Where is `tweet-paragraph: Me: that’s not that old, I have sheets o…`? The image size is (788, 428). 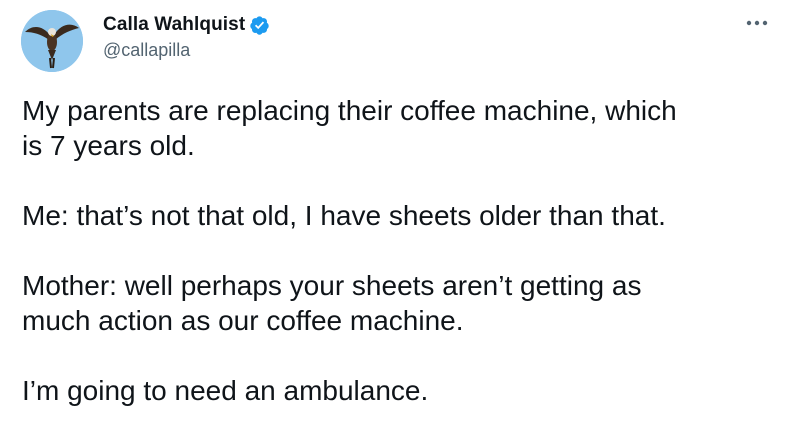
tweet-paragraph: Me: that’s not that old, I have sheets o… is located at coordinates (397, 215).